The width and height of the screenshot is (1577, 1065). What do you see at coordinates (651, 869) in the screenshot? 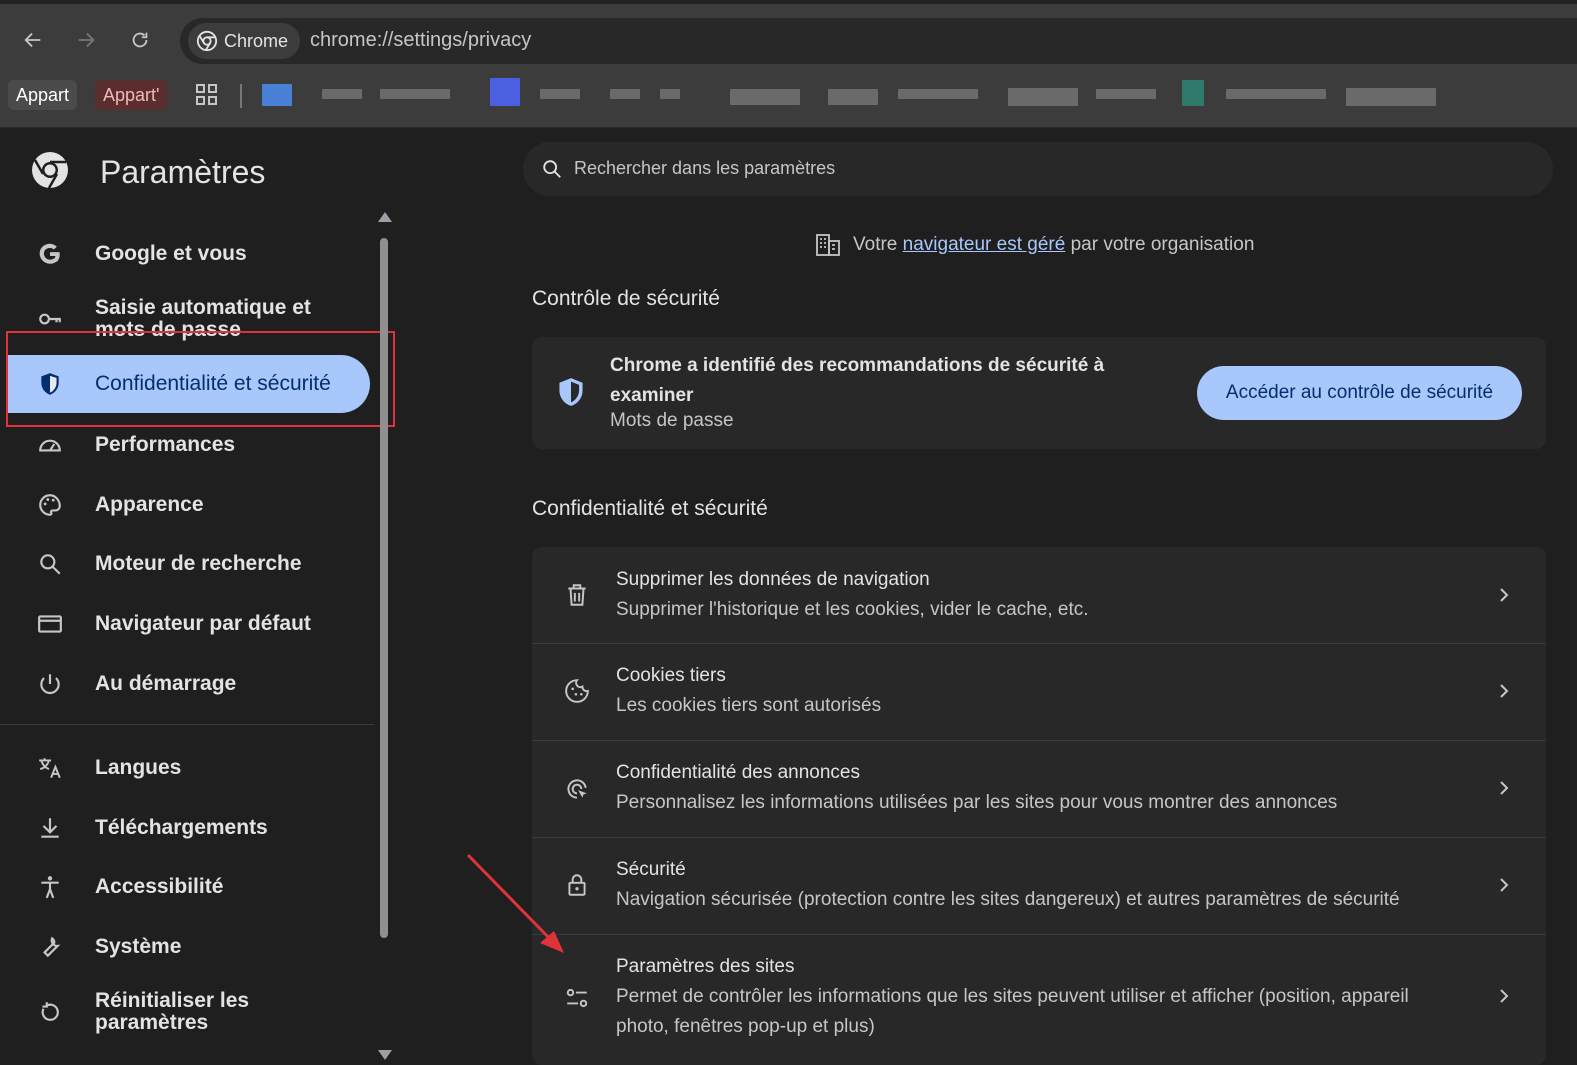
I see `row-title: Sécurité` at bounding box center [651, 869].